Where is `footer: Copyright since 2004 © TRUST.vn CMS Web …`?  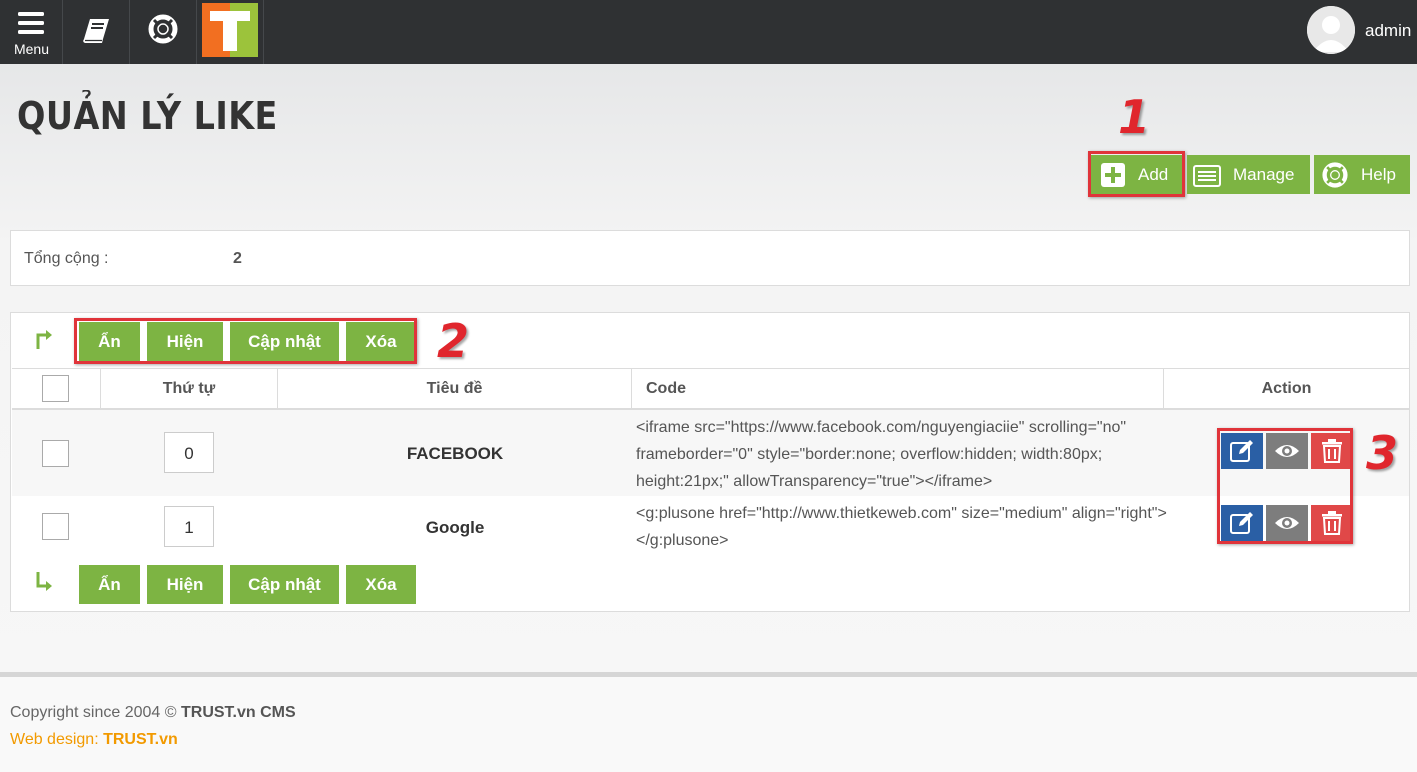
footer: Copyright since 2004 © TRUST.vn CMS Web … is located at coordinates (708, 724).